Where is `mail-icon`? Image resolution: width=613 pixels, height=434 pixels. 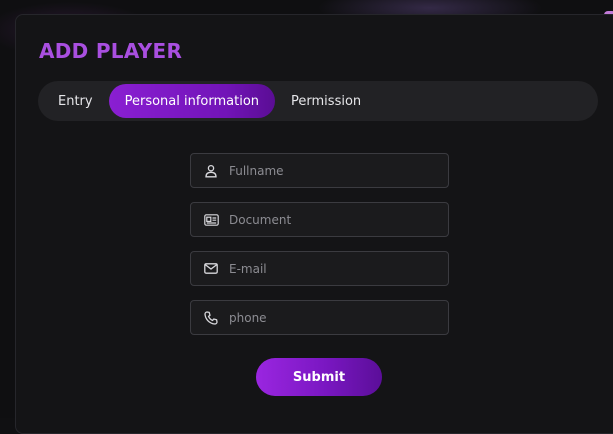 mail-icon is located at coordinates (211, 269).